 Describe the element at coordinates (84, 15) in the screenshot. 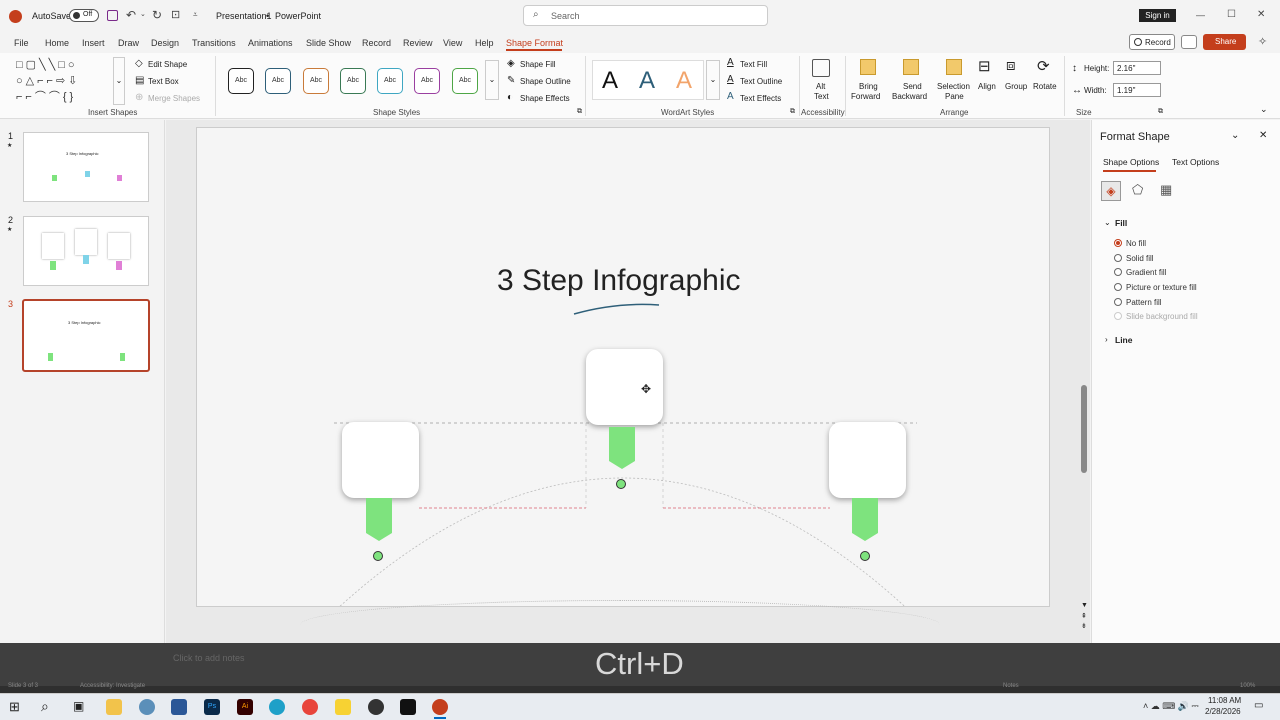

I see `autosave-toggle: Off` at that location.